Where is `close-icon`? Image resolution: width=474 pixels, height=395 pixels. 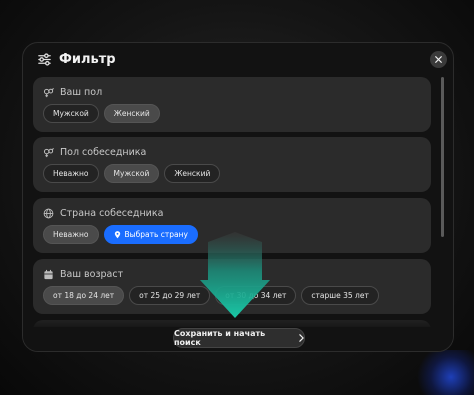 close-icon is located at coordinates (438, 59).